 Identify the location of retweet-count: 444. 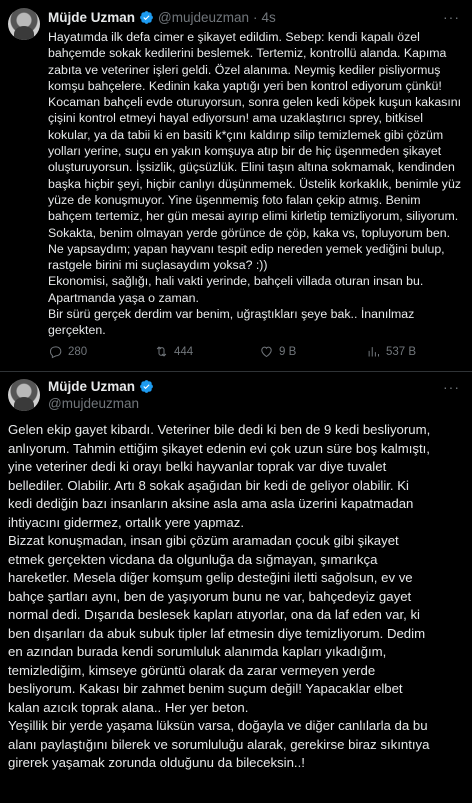
(184, 351).